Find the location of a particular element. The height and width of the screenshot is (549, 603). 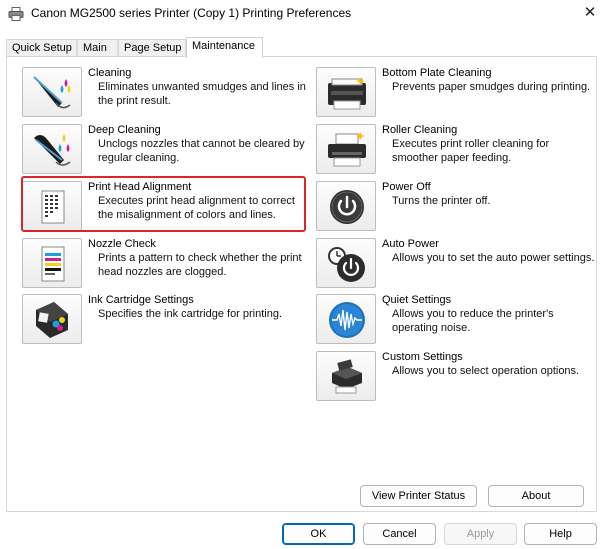

power-off-button is located at coordinates (346, 206).